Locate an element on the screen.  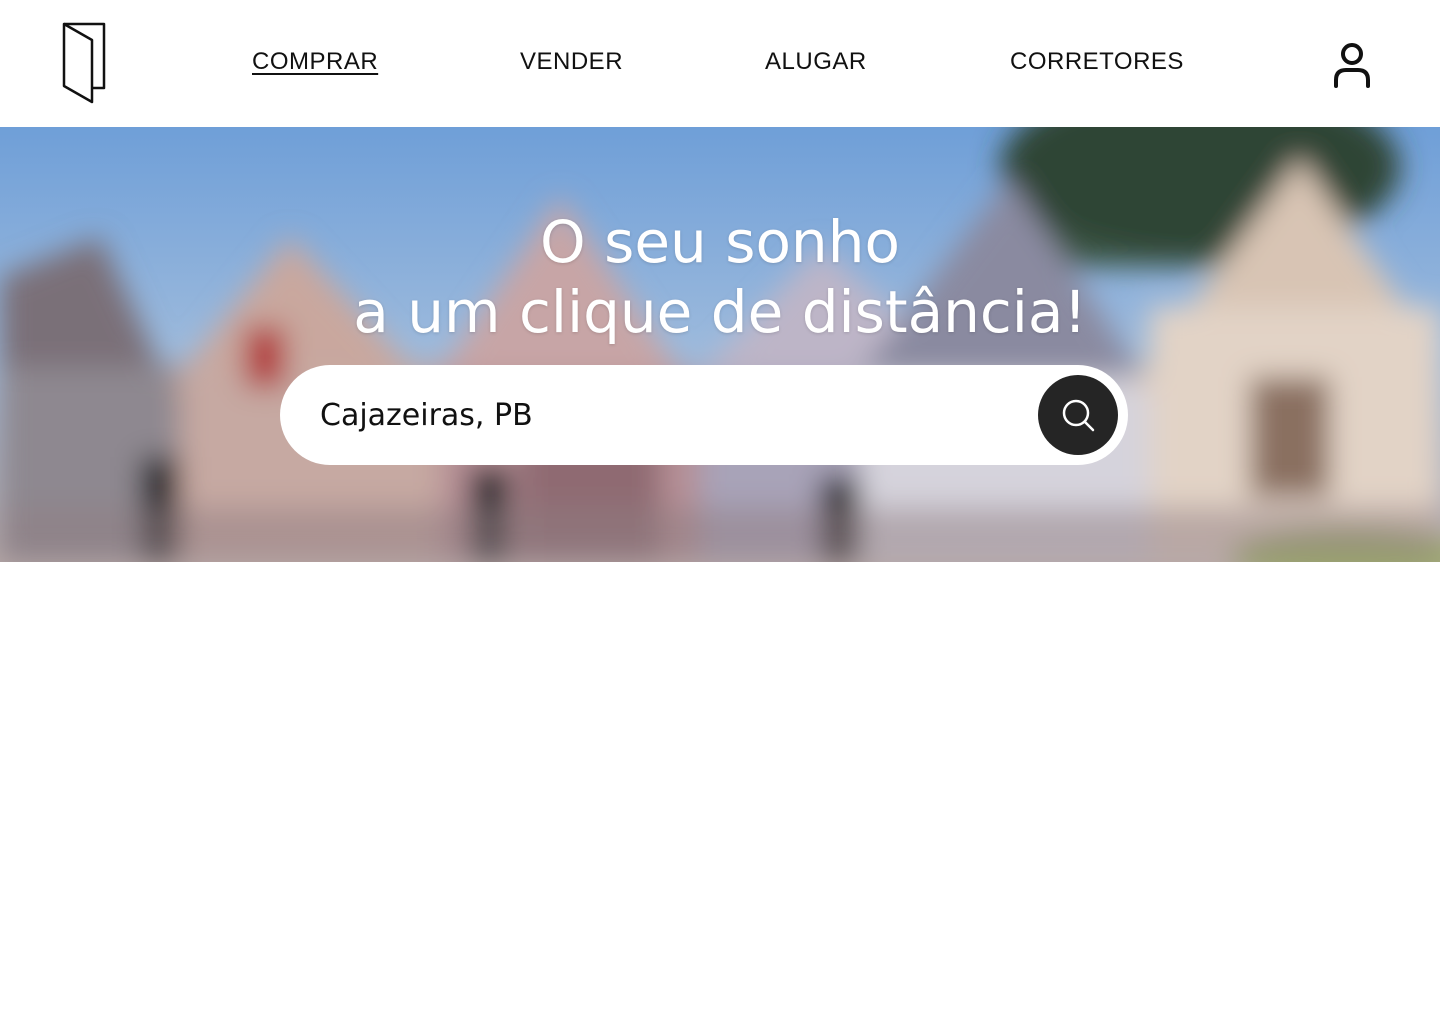
search-icon is located at coordinates (1078, 415).